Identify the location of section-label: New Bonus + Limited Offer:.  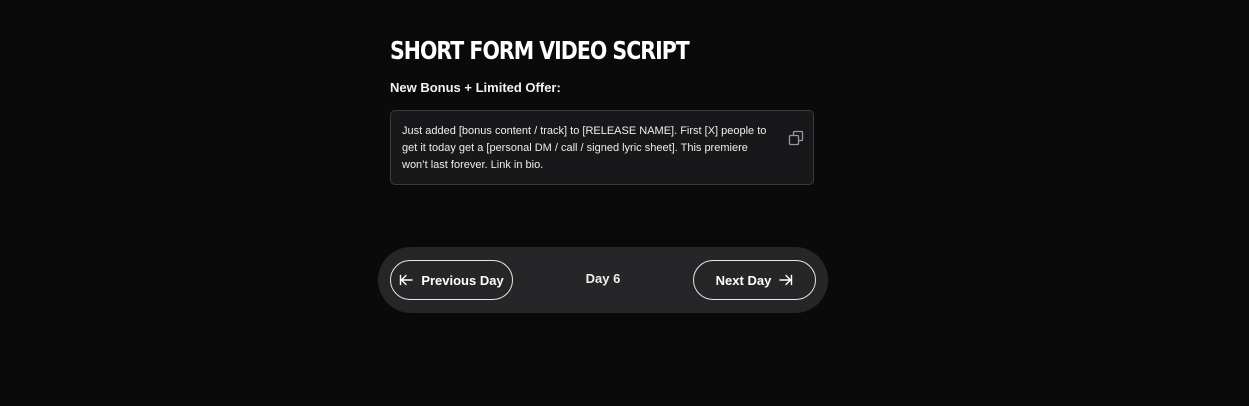
(475, 87).